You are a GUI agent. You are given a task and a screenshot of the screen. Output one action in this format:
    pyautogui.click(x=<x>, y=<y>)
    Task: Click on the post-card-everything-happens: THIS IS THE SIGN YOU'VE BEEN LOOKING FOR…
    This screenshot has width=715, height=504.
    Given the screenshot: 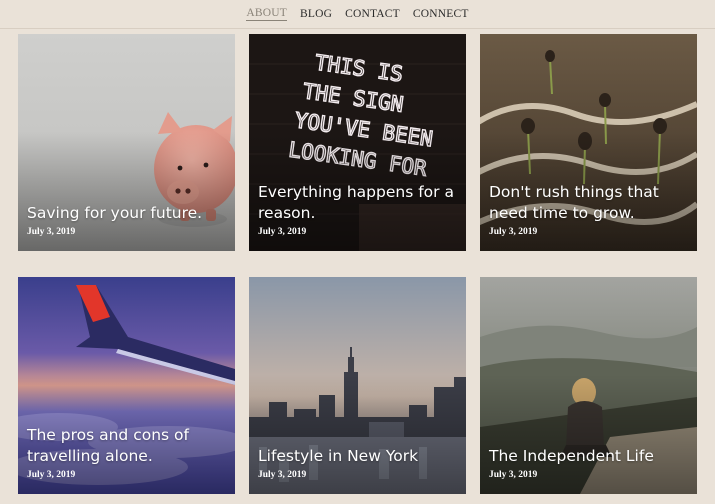 What is the action you would take?
    pyautogui.click(x=357, y=142)
    